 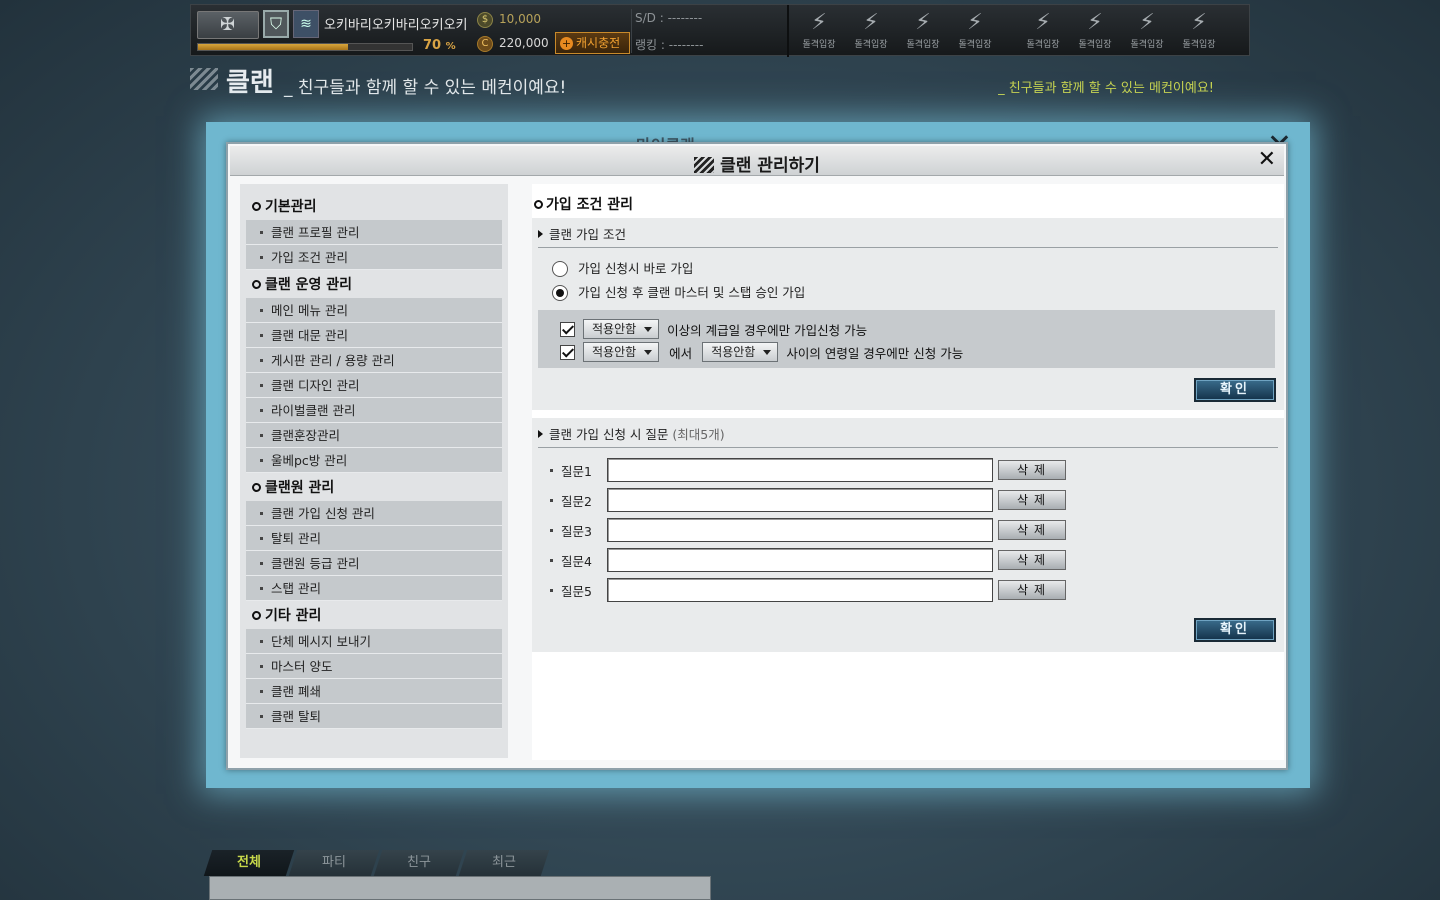 What do you see at coordinates (296, 691) in the screenshot?
I see `sidebar-item-label: 클랜 폐쇄` at bounding box center [296, 691].